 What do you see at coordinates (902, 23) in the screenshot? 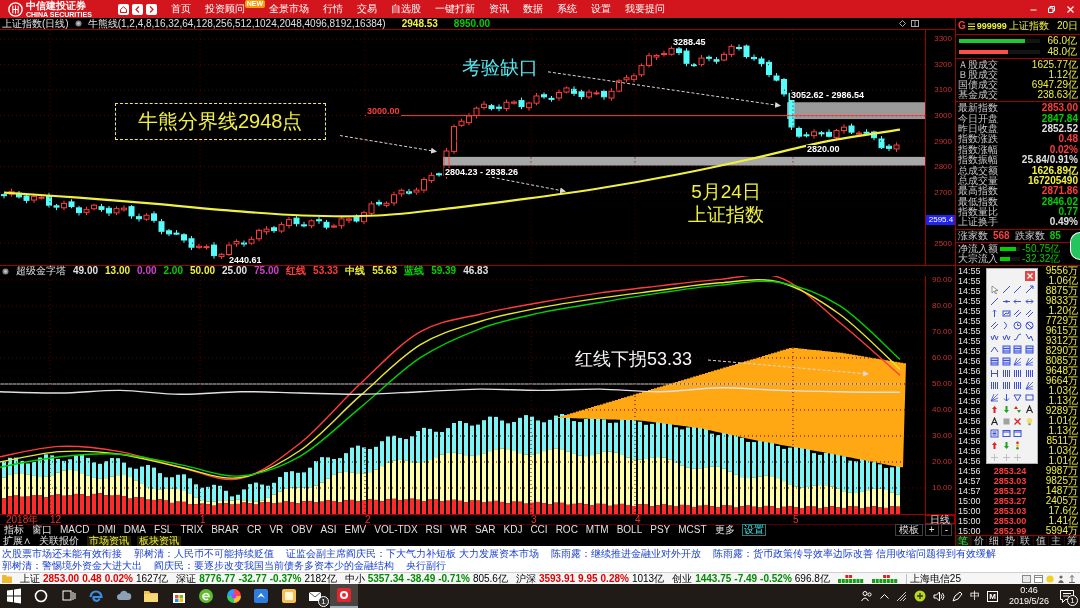
I see `diamond-icon` at bounding box center [902, 23].